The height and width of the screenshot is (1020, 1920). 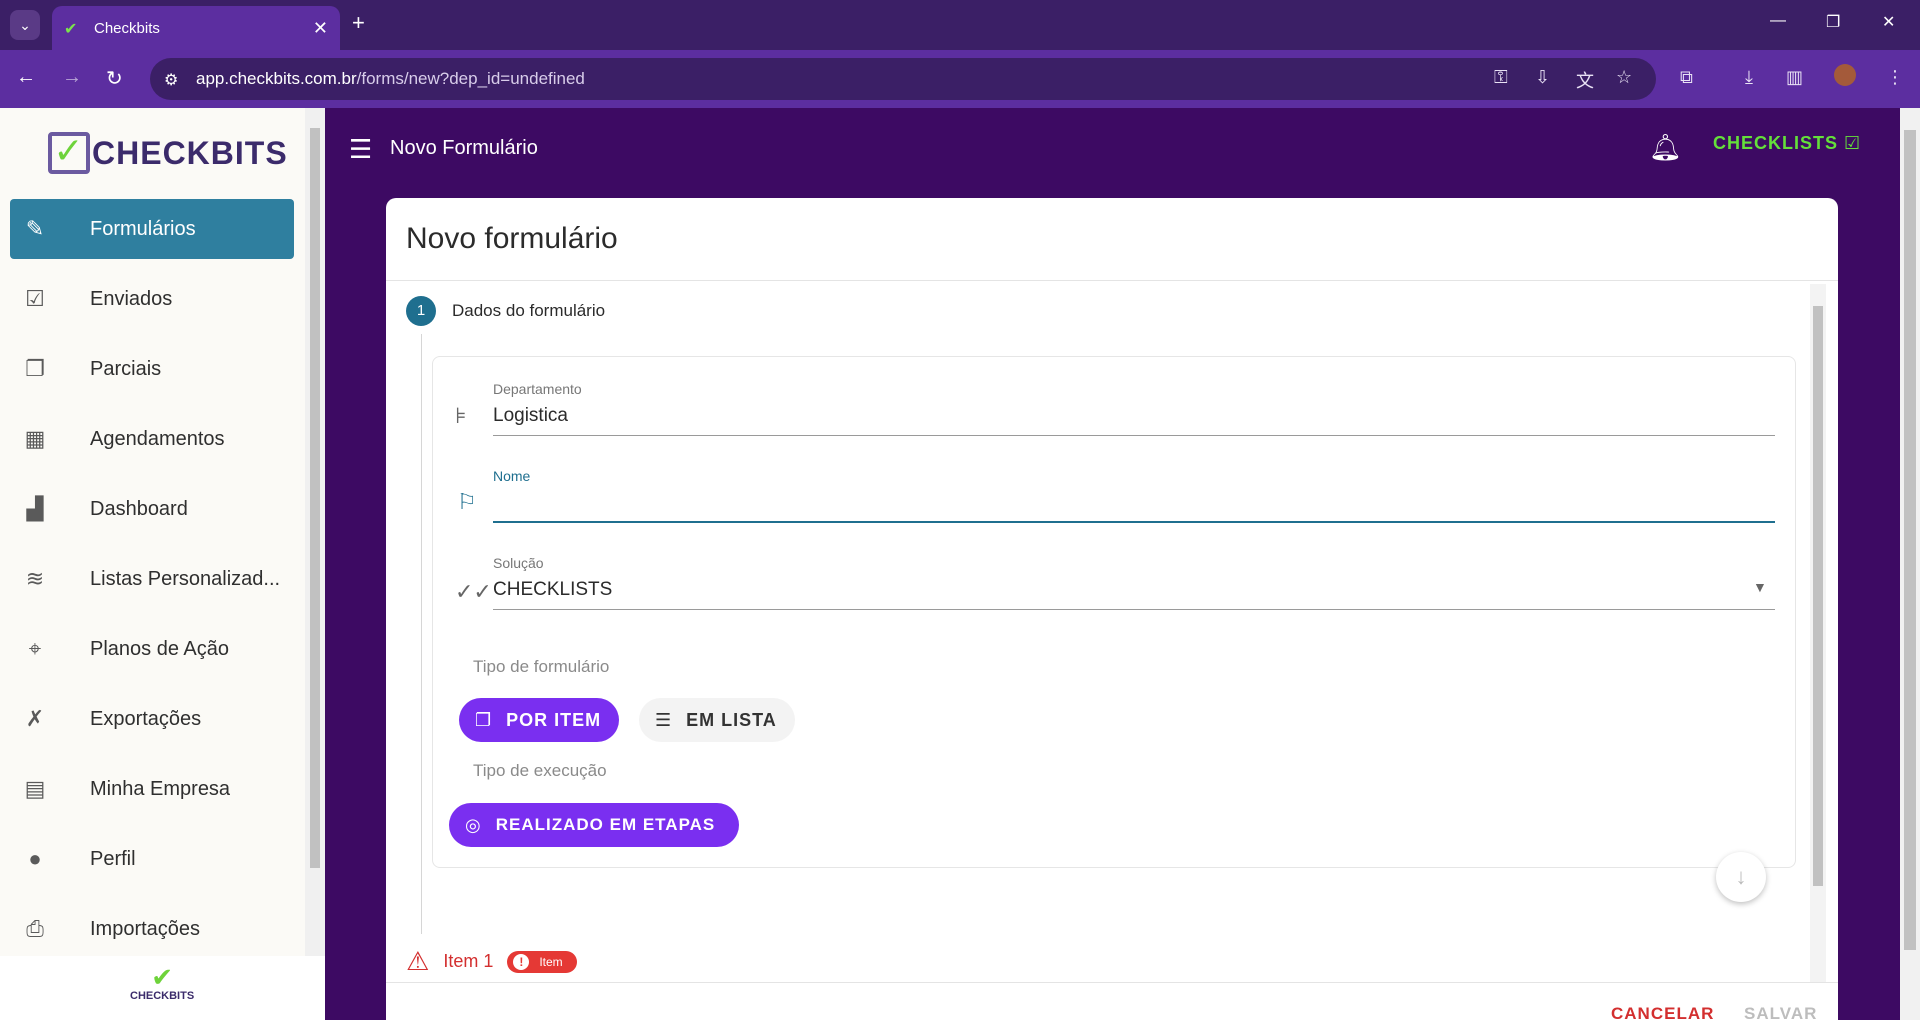 I want to click on card-scrollbar, so click(x=1818, y=633).